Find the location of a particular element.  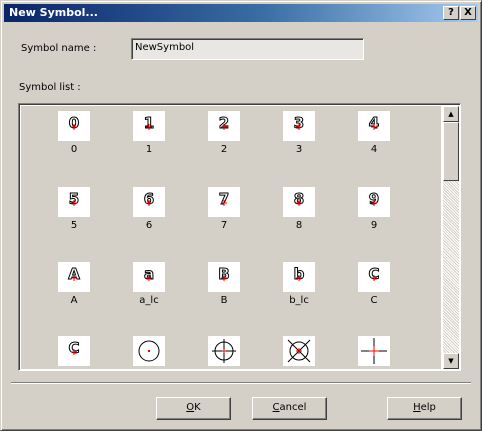

scroll-down-button: ▼ is located at coordinates (451, 361).